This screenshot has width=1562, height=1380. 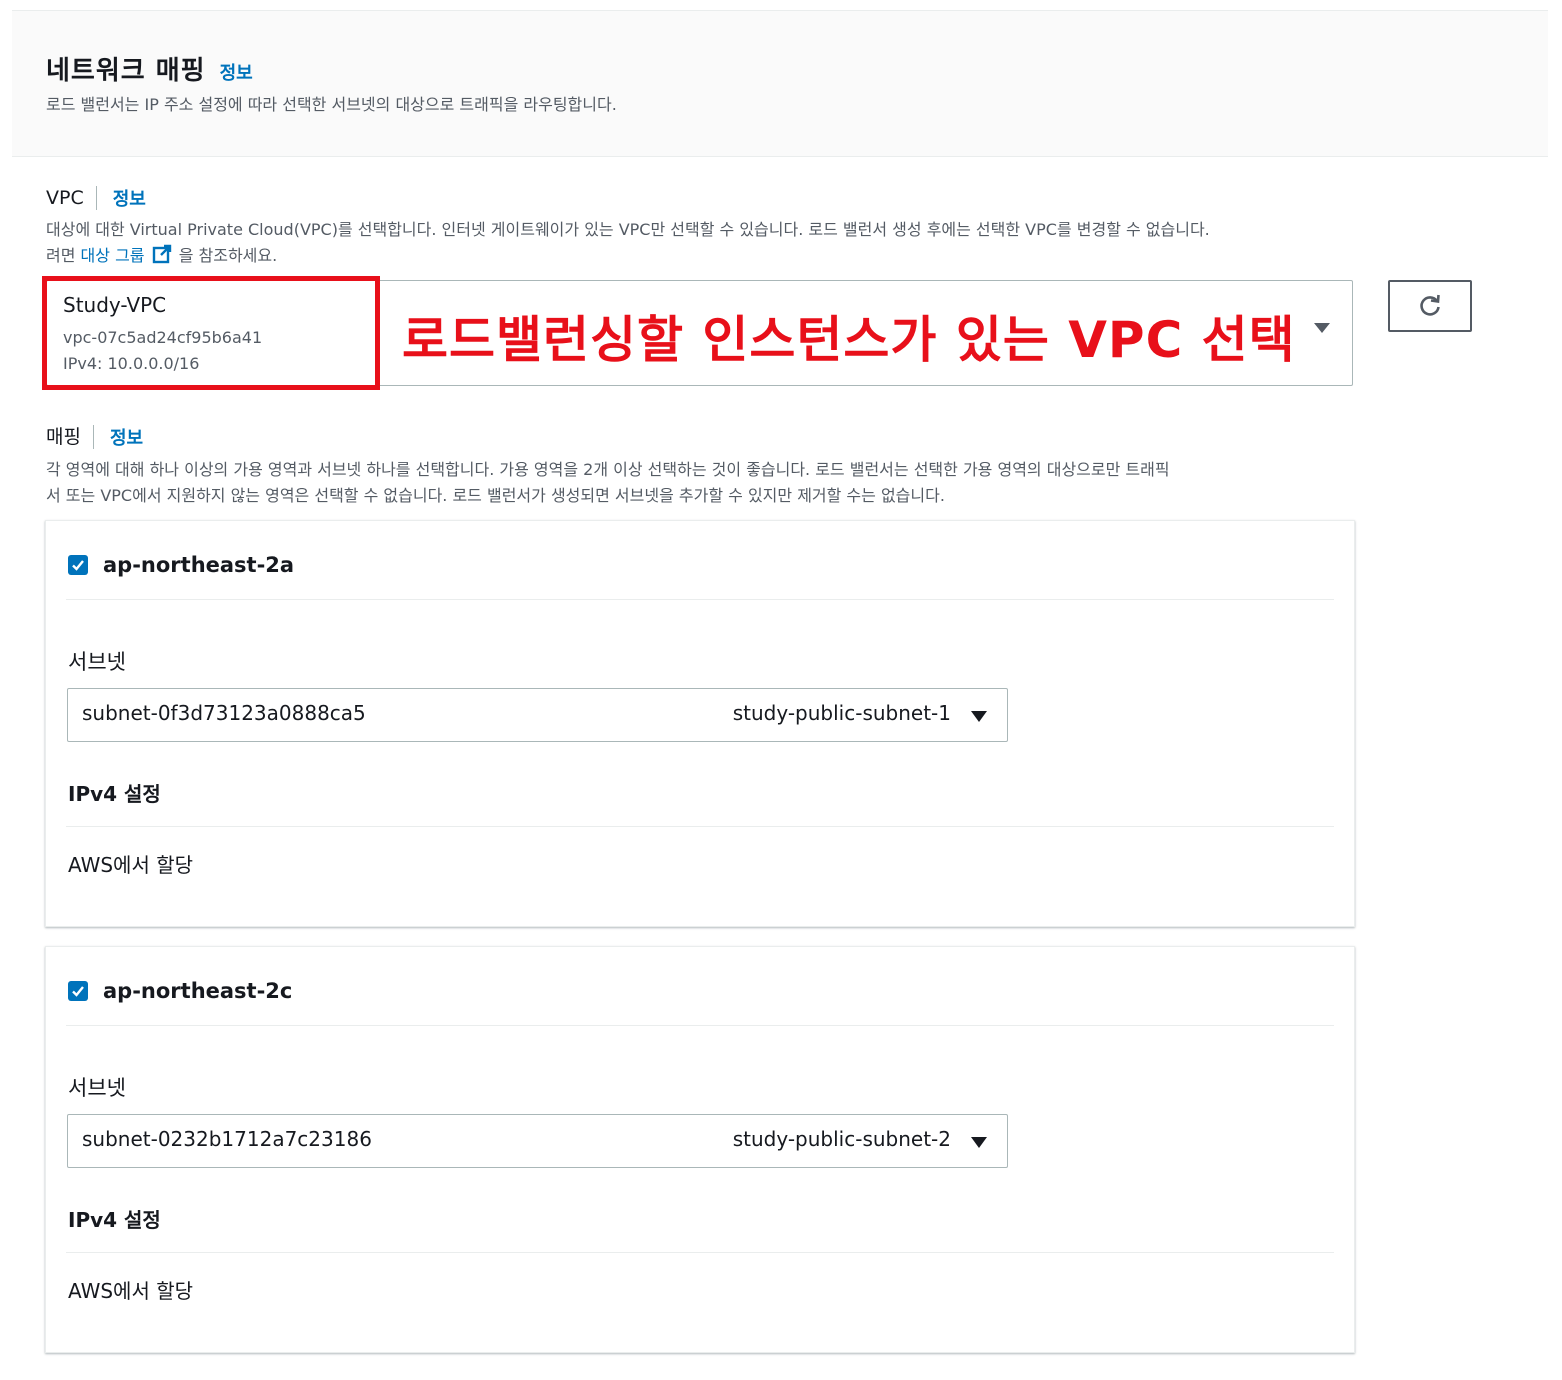 What do you see at coordinates (211, 333) in the screenshot?
I see `annotation-highlight-box` at bounding box center [211, 333].